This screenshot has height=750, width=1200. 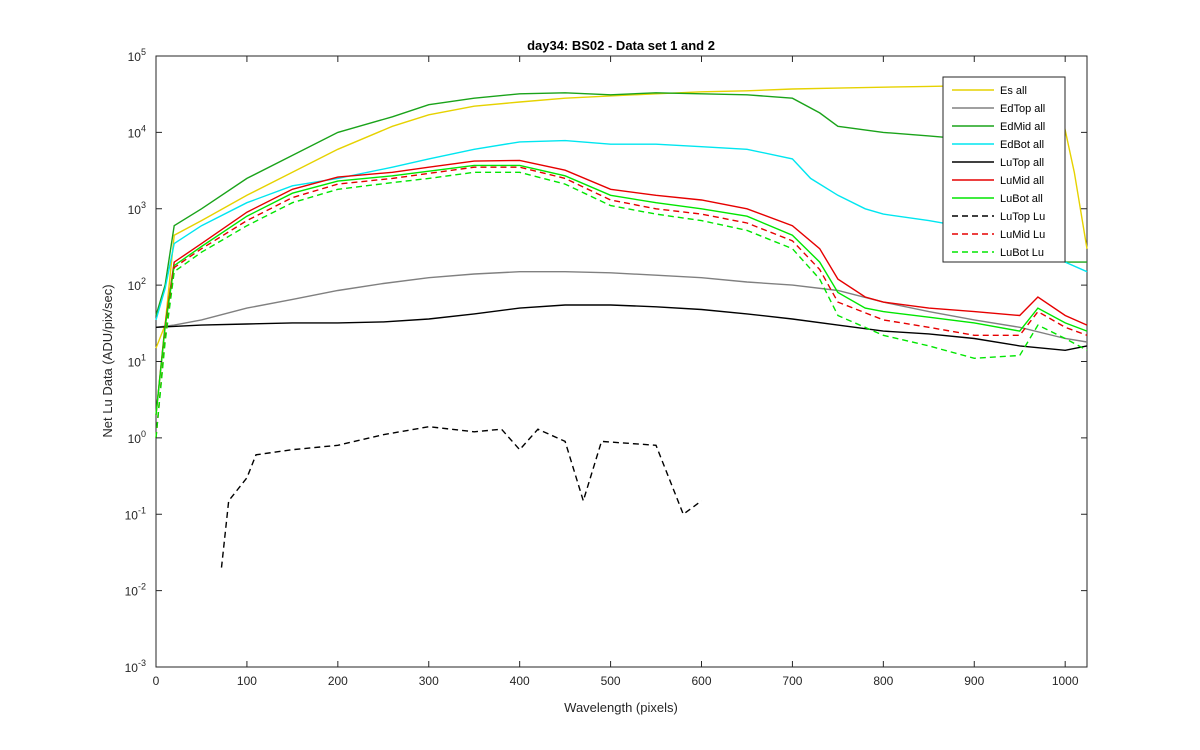 I want to click on legend-entry-label: LuBot all, so click(x=1021, y=199).